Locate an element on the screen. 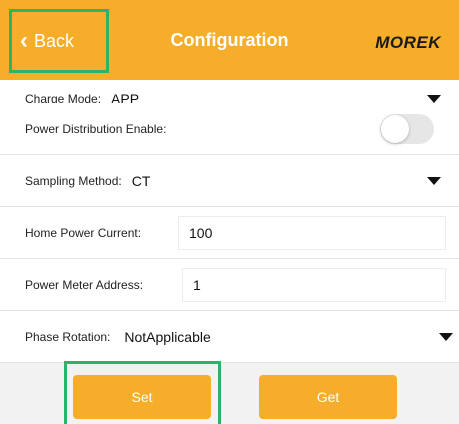 The height and width of the screenshot is (424, 459). power-distribution-row: Power Distribution Enable: is located at coordinates (229, 129).